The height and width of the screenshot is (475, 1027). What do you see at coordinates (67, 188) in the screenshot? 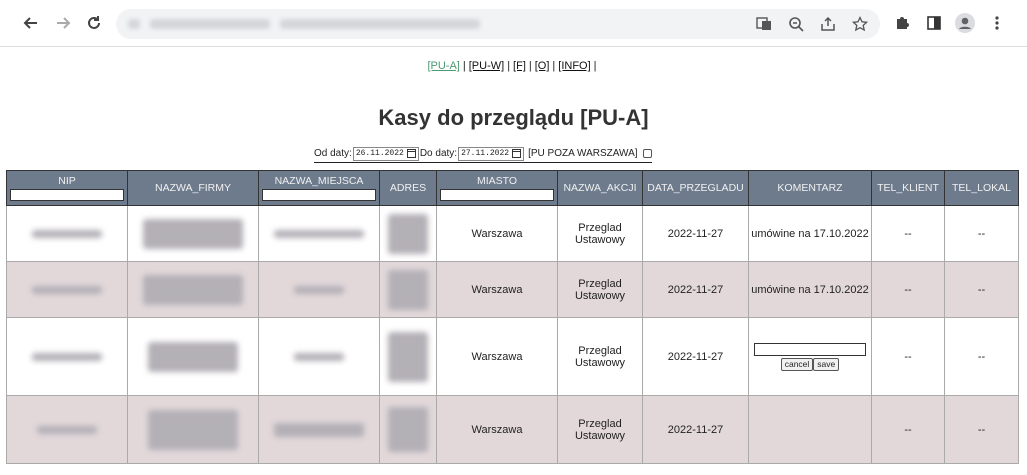
I see `col-header-nip: NIP` at bounding box center [67, 188].